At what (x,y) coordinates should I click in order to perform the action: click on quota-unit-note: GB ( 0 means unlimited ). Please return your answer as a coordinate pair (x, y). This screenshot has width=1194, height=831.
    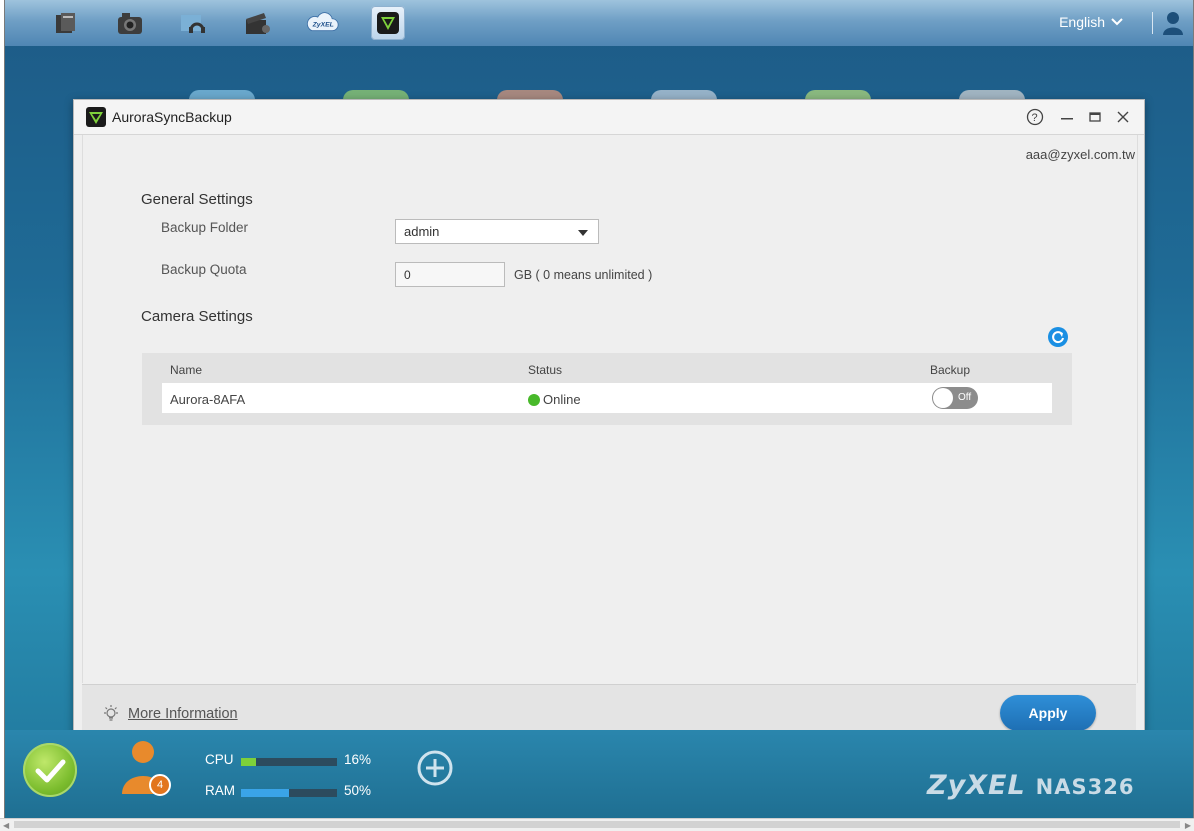
    Looking at the image, I should click on (583, 275).